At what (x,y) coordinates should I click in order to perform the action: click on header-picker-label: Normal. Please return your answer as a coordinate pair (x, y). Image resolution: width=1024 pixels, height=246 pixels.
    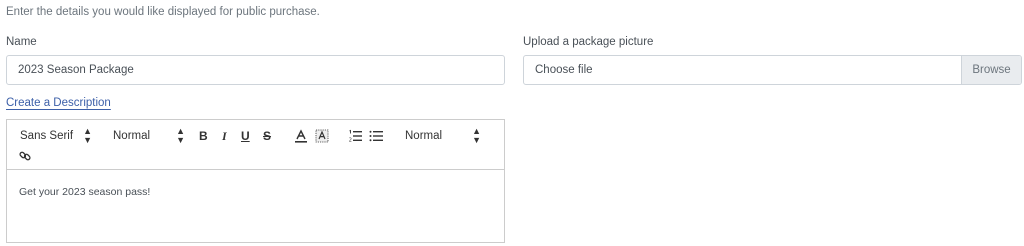
    Looking at the image, I should click on (424, 136).